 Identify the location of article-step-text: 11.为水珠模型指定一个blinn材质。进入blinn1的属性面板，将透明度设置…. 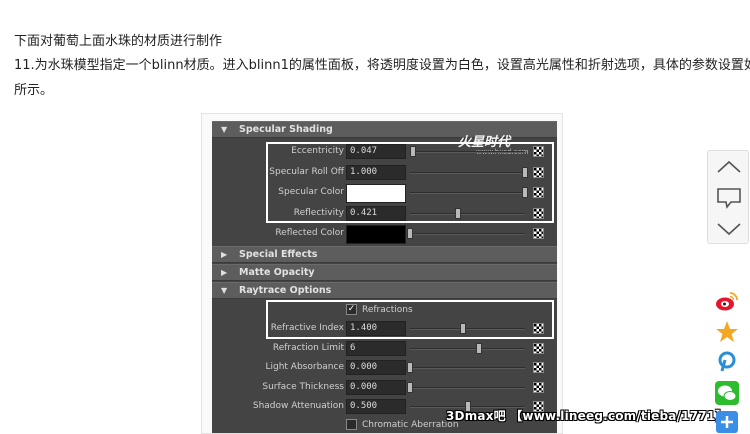
(382, 65).